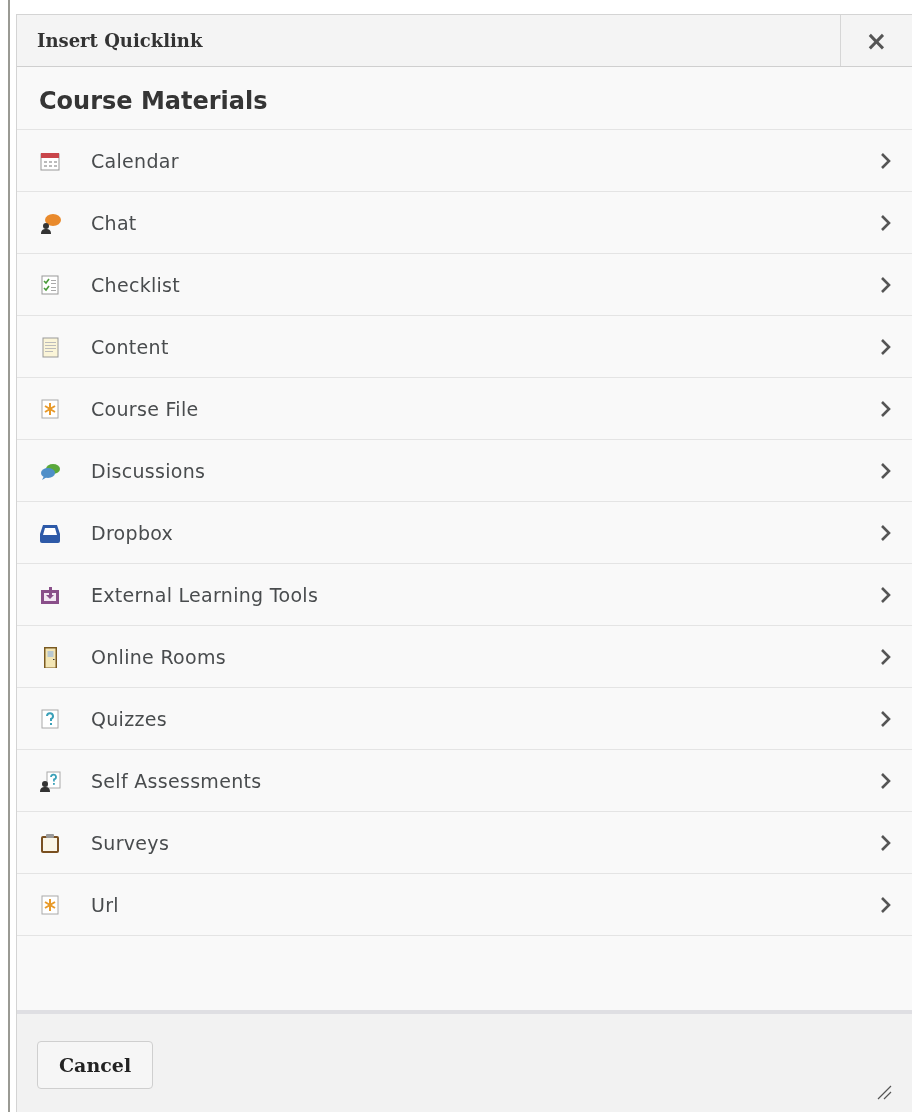  Describe the element at coordinates (464, 347) in the screenshot. I see `tool-list-item: Content` at that location.